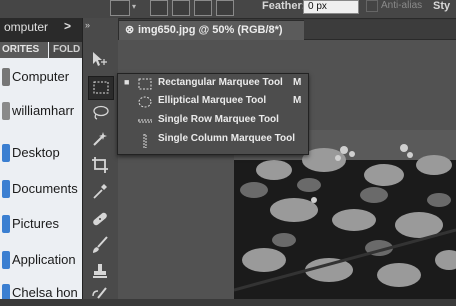 This screenshot has width=456, height=306. I want to click on tools-panel: », so click(100, 158).